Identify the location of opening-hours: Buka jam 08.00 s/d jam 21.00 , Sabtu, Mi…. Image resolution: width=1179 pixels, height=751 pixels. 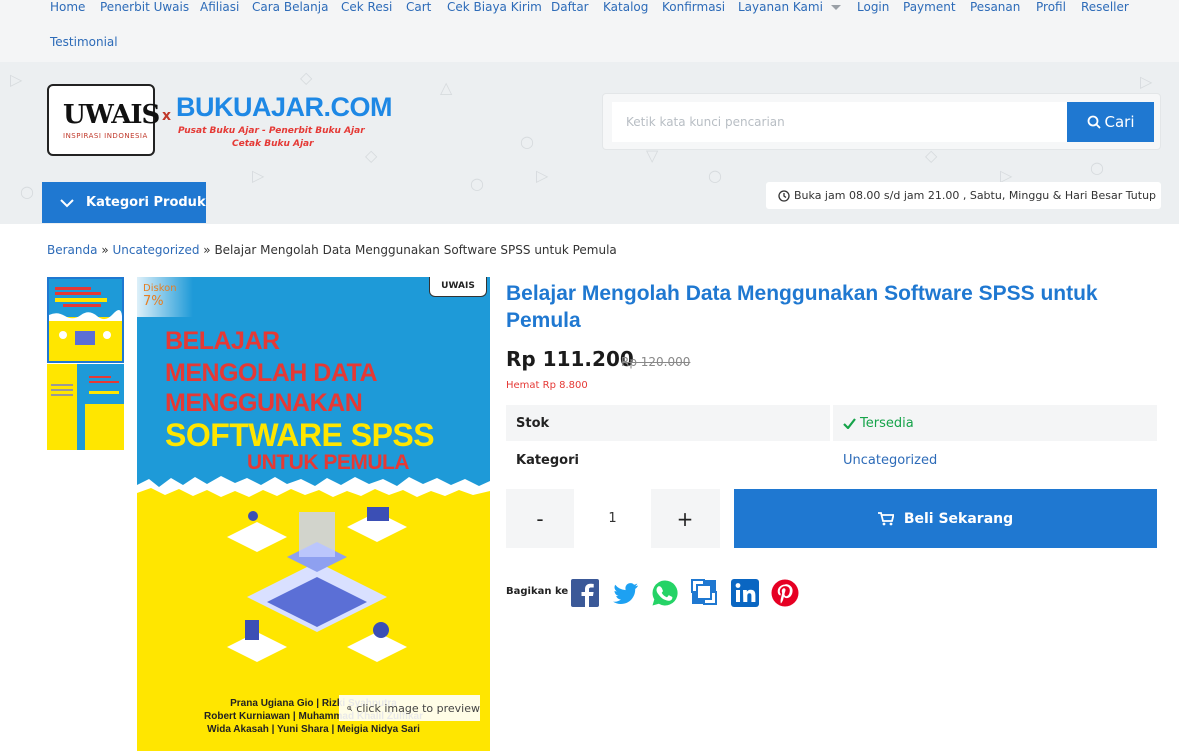
(963, 195).